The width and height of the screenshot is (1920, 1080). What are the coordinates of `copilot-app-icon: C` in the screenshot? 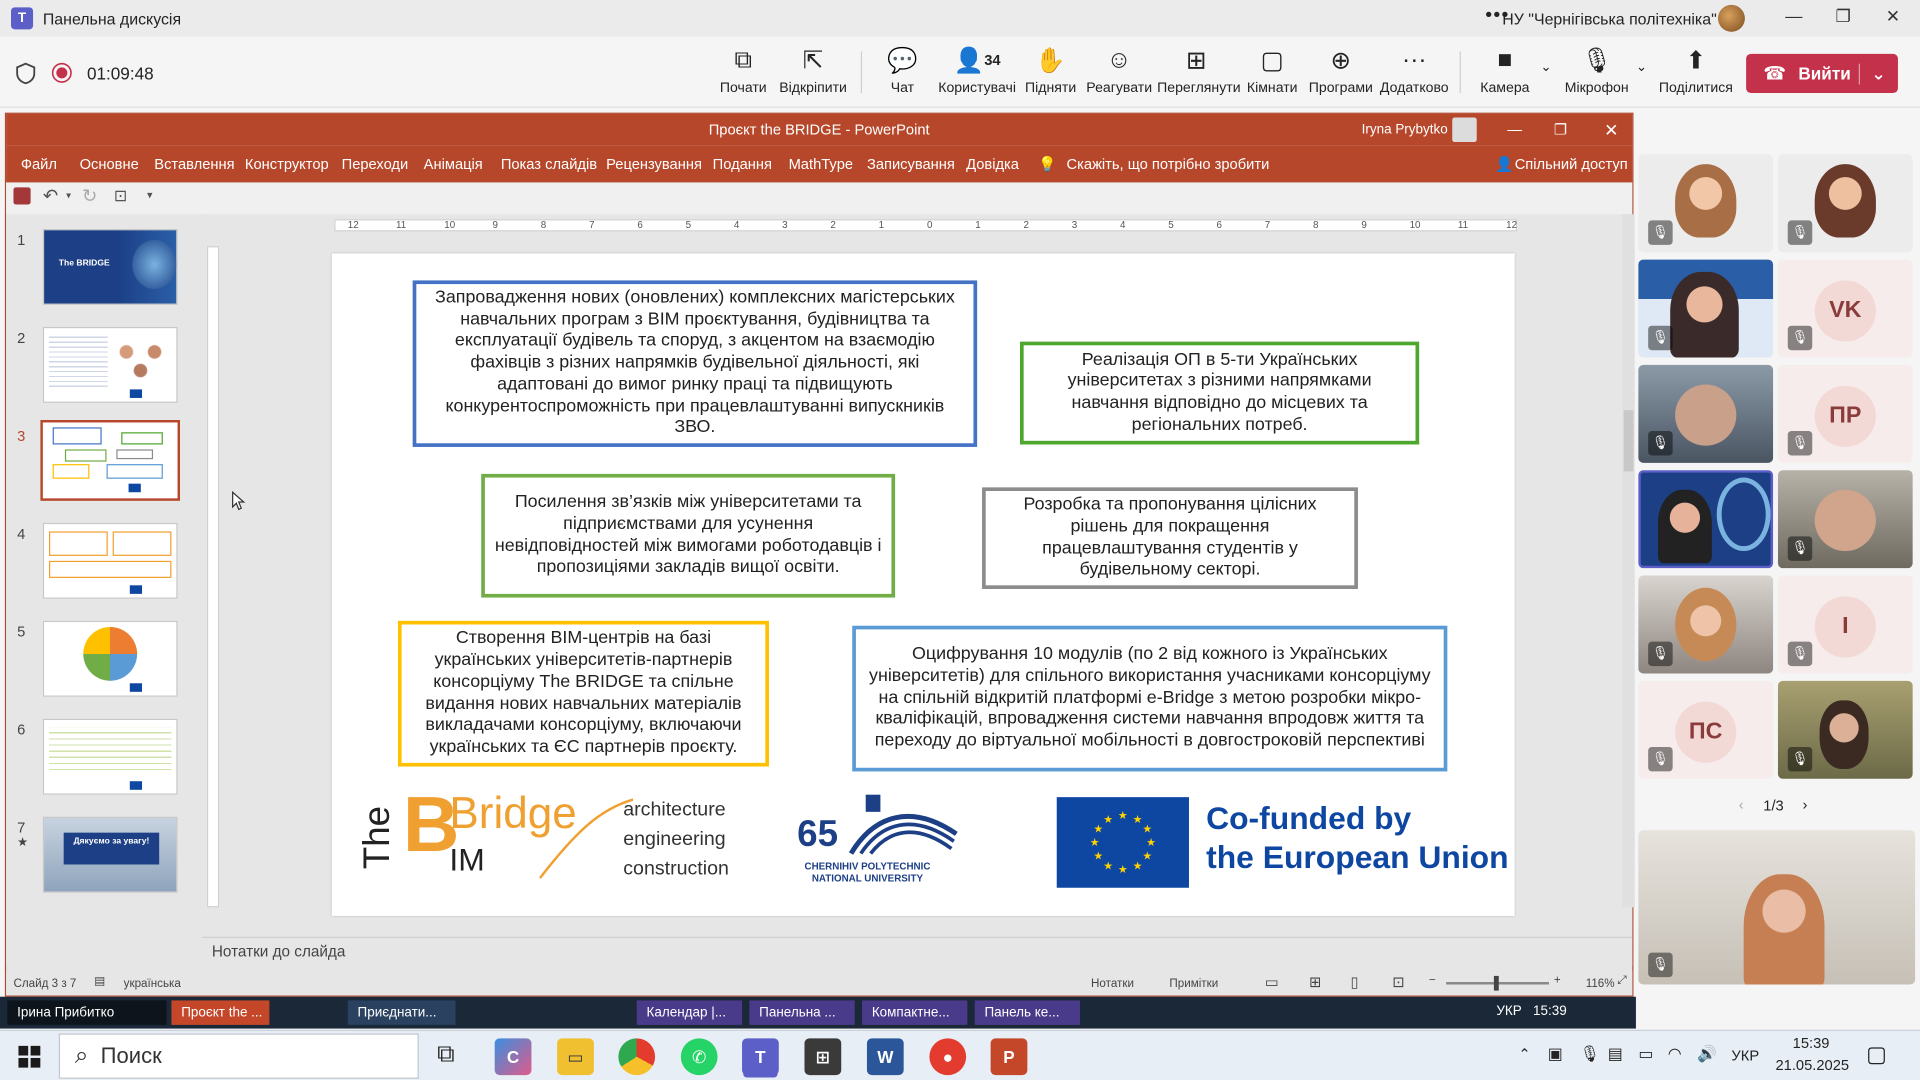 It's located at (513, 1057).